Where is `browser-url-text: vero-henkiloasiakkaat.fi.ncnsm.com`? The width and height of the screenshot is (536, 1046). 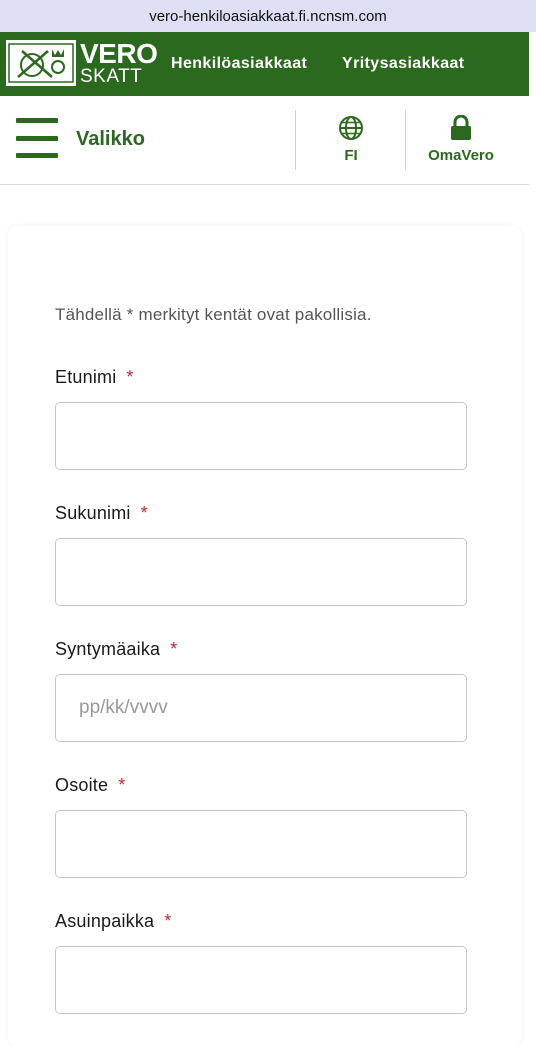
browser-url-text: vero-henkiloasiakkaat.fi.ncnsm.com is located at coordinates (268, 16).